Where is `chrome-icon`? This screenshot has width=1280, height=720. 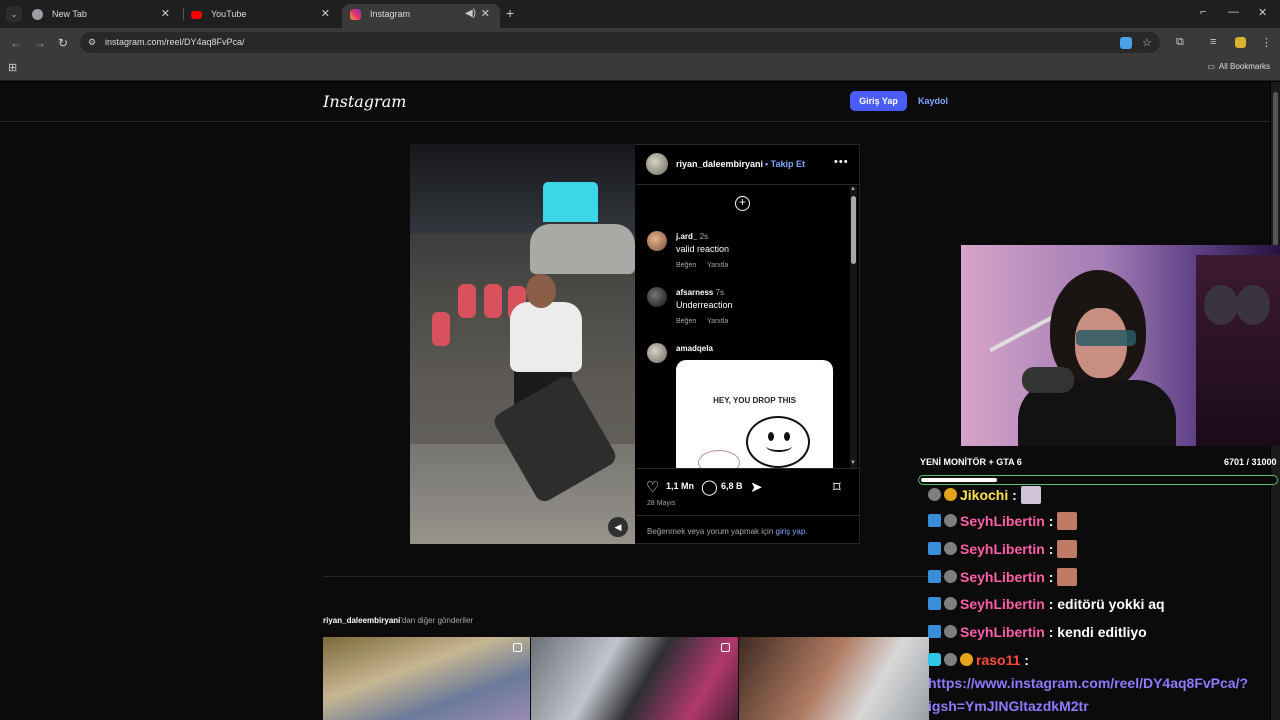 chrome-icon is located at coordinates (37, 14).